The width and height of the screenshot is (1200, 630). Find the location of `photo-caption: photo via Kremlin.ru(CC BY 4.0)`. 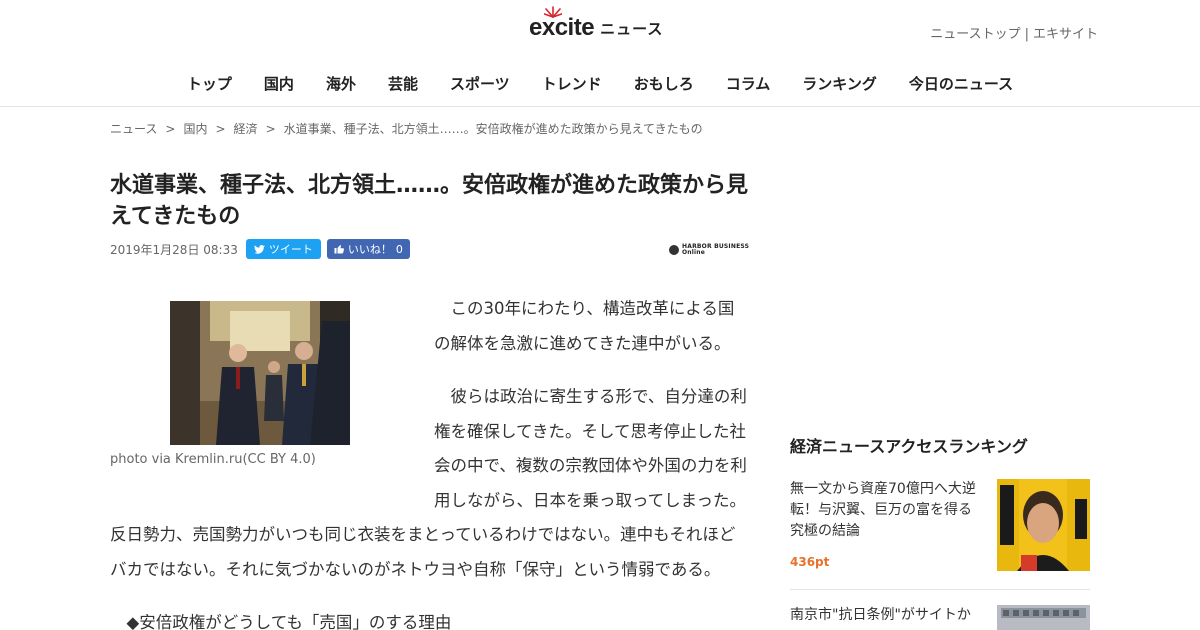

photo-caption: photo via Kremlin.ru(CC BY 4.0) is located at coordinates (213, 459).